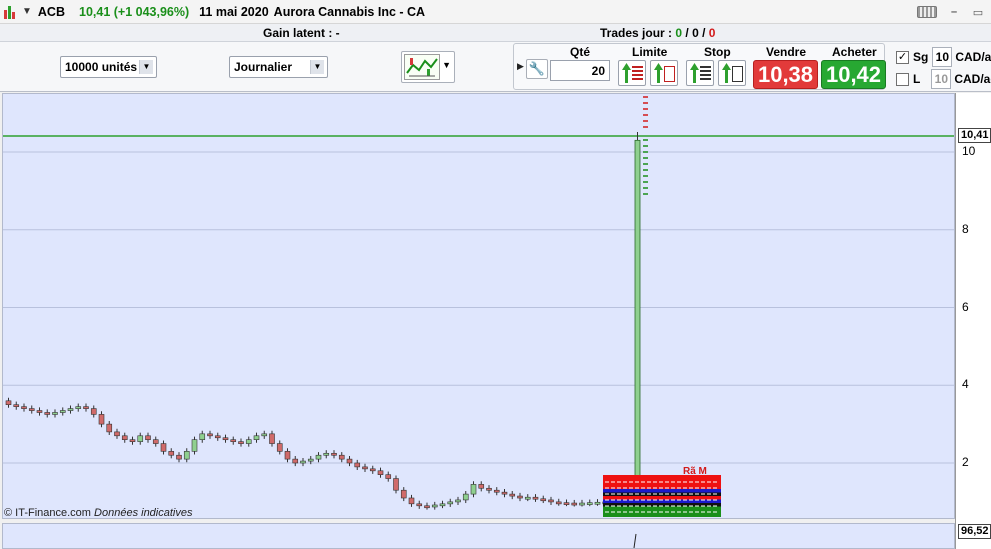 The height and width of the screenshot is (549, 991). I want to click on expand-arrow-icon: ▶, so click(520, 66).